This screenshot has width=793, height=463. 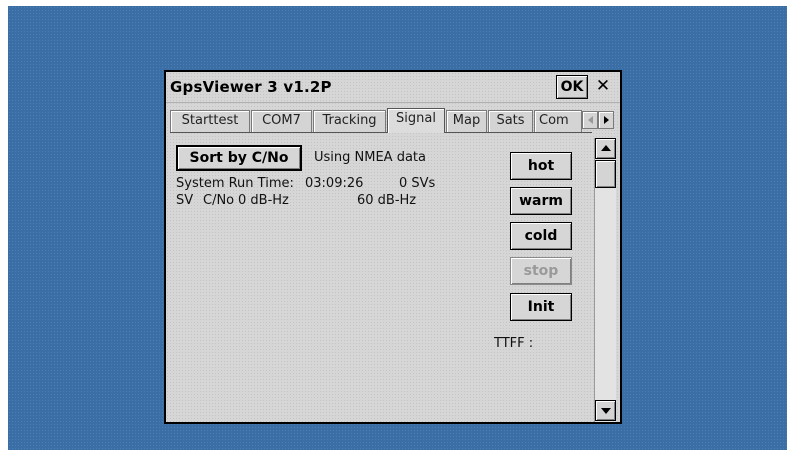 I want to click on arrow-up-icon, so click(x=606, y=148).